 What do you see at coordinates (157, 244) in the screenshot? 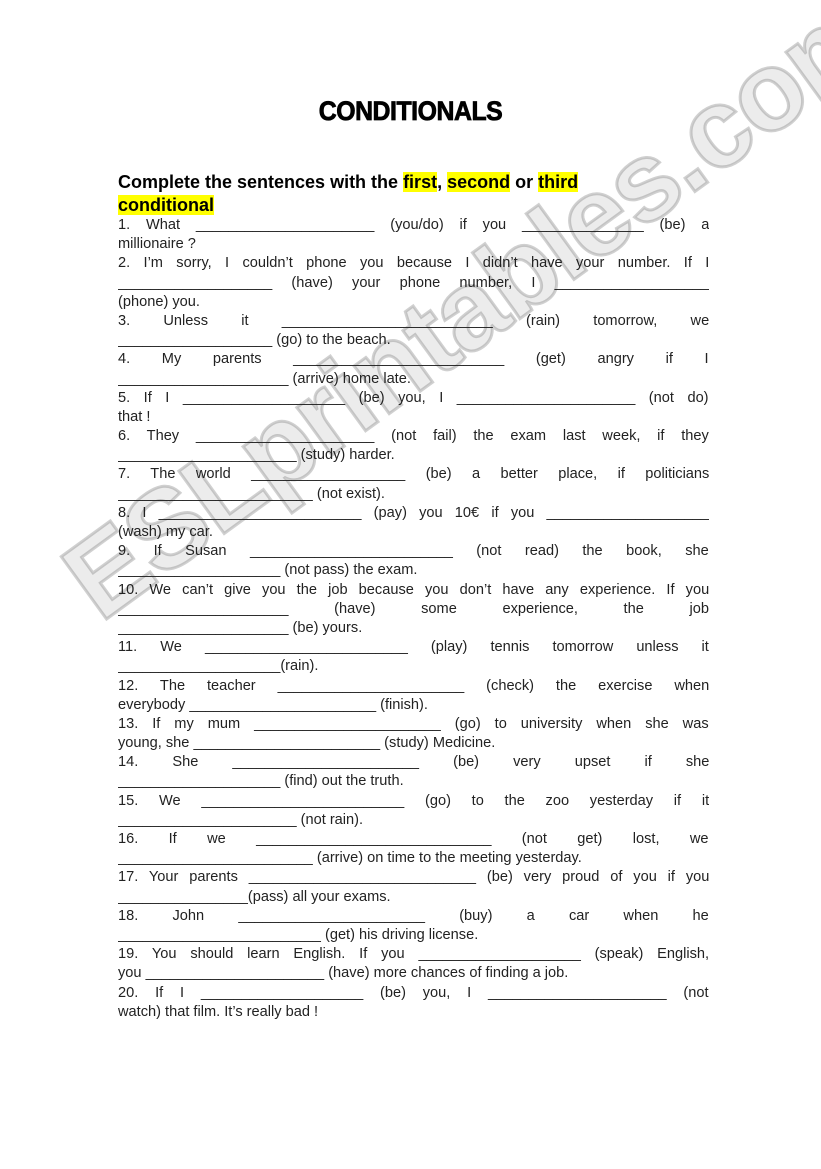
I see `exercise-line: millionaire ?` at bounding box center [157, 244].